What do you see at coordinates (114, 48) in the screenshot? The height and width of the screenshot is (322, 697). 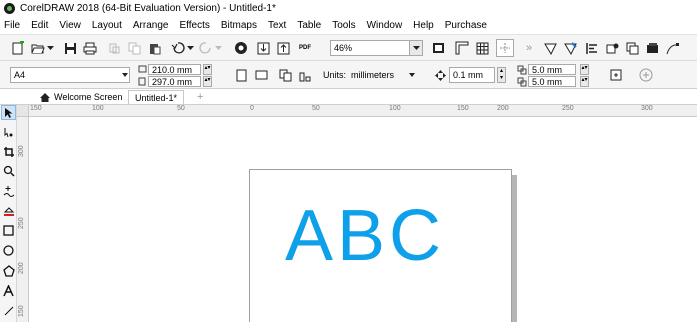 I see `cut-icon` at bounding box center [114, 48].